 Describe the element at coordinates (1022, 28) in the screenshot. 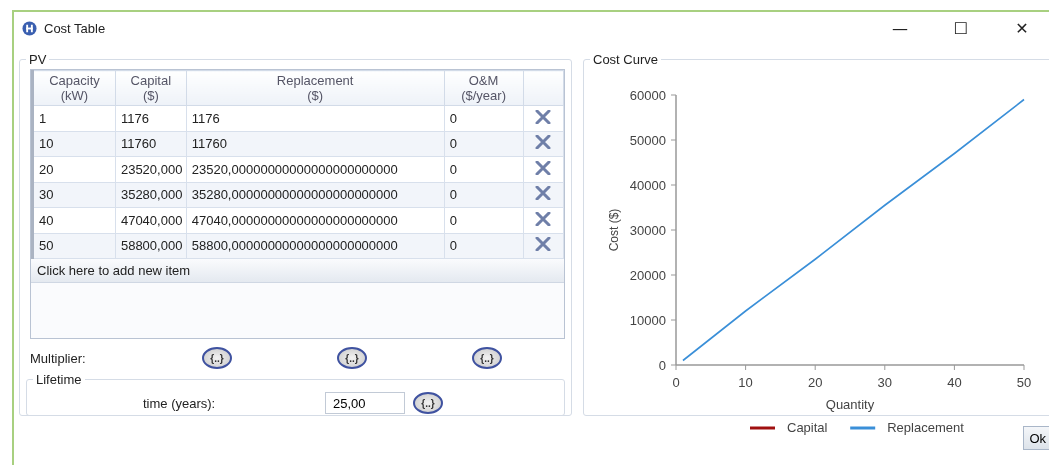

I see `close-button: ✕` at that location.